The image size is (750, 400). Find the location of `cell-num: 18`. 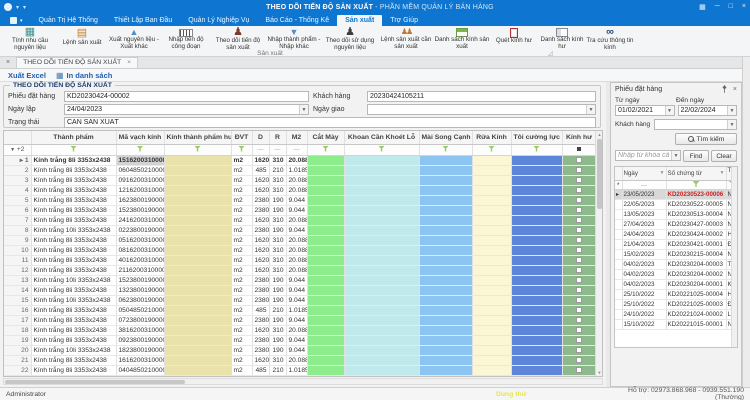

cell-num: 18 is located at coordinates (18, 330).